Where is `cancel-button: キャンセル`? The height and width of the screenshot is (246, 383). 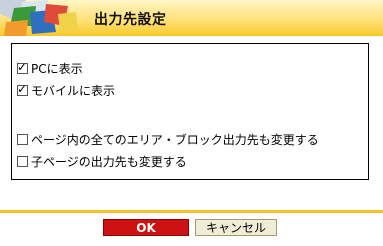
cancel-button: キャンセル is located at coordinates (236, 227).